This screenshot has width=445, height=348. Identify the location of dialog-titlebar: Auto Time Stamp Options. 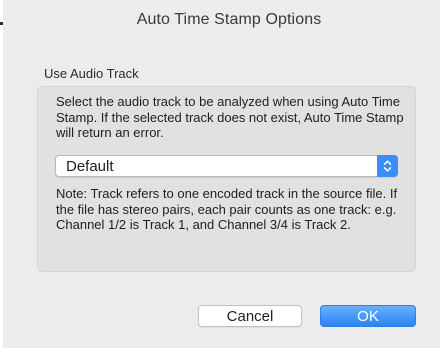
(220, 20).